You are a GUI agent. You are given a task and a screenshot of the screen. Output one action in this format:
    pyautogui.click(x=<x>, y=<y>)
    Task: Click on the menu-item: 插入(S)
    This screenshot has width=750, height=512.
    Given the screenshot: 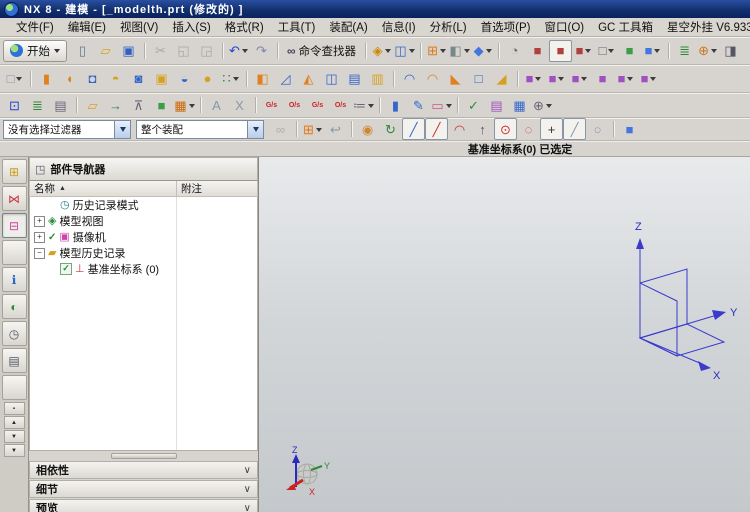 What is the action you would take?
    pyautogui.click(x=191, y=27)
    